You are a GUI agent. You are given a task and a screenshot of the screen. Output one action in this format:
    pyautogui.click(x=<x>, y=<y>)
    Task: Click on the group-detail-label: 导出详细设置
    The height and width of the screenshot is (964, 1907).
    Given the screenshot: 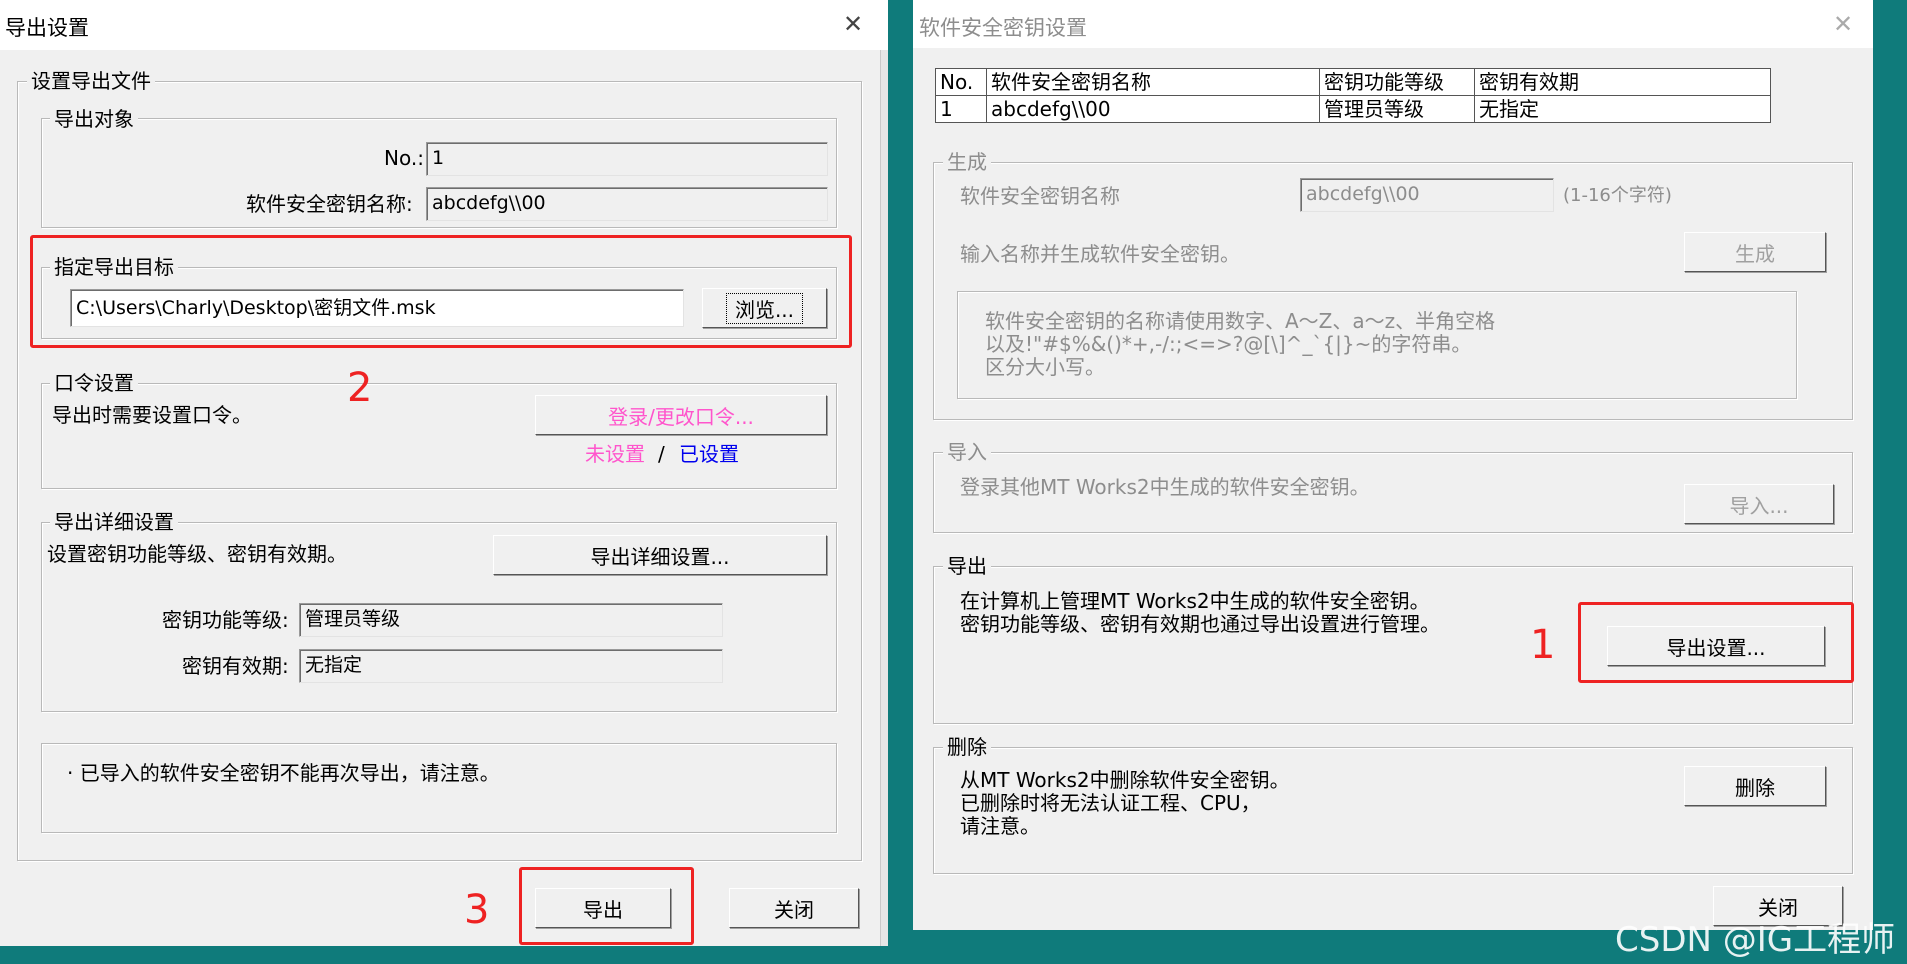 What is the action you would take?
    pyautogui.click(x=114, y=522)
    